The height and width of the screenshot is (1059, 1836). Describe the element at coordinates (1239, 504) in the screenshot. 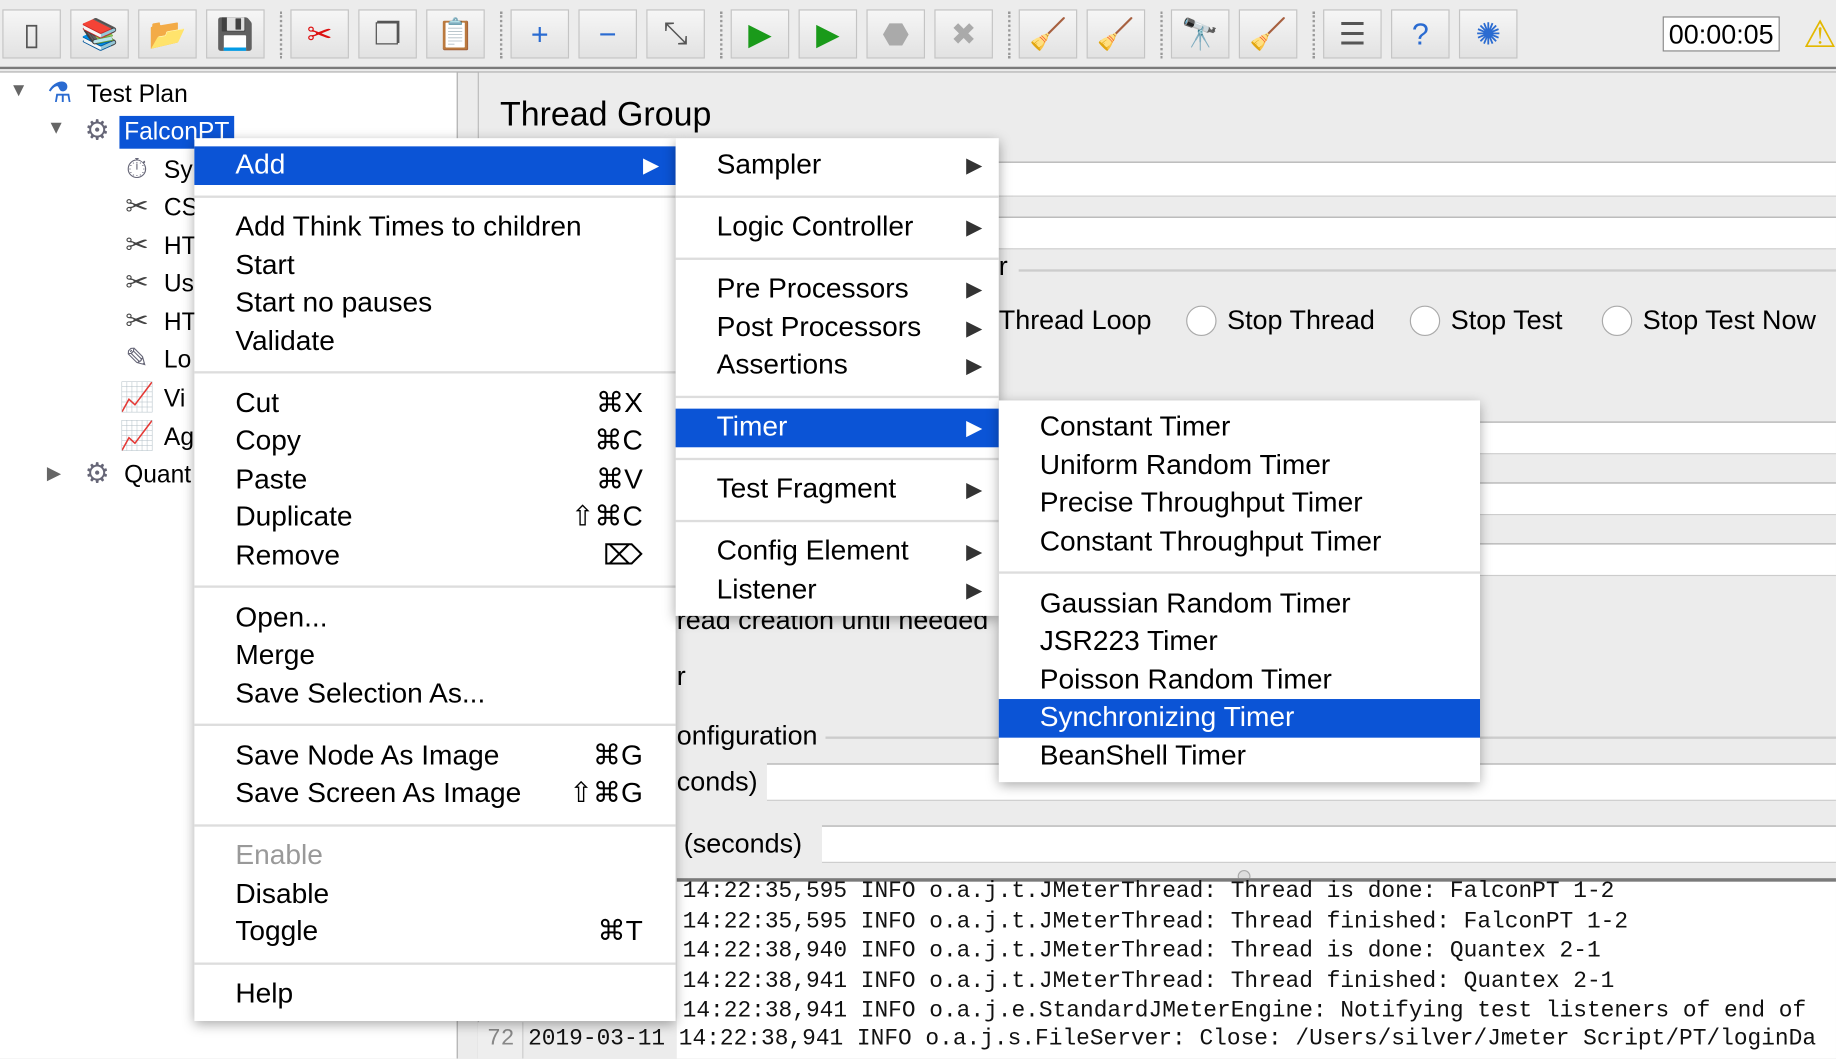

I see `submenu-item-precise-throughput-timer: Precise Throughput Timer` at that location.